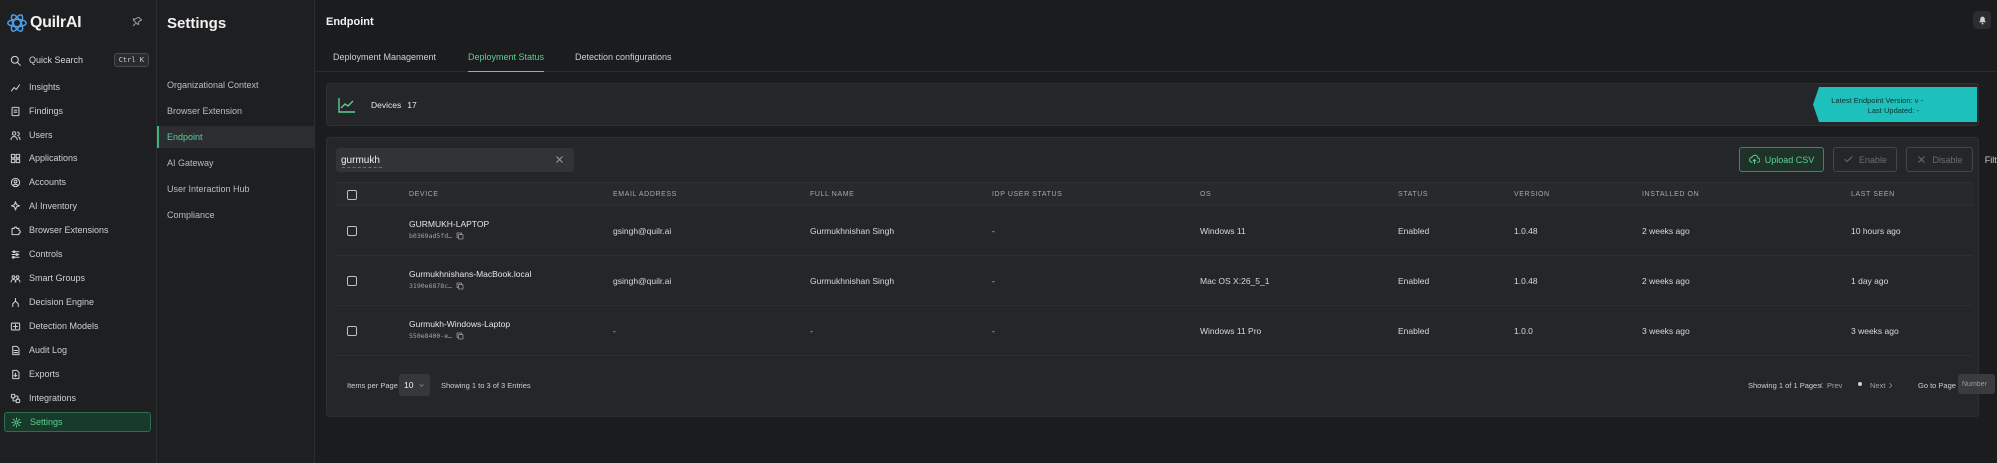 The width and height of the screenshot is (1997, 463). I want to click on sidebar-item-detection-models: Detection Models, so click(77, 326).